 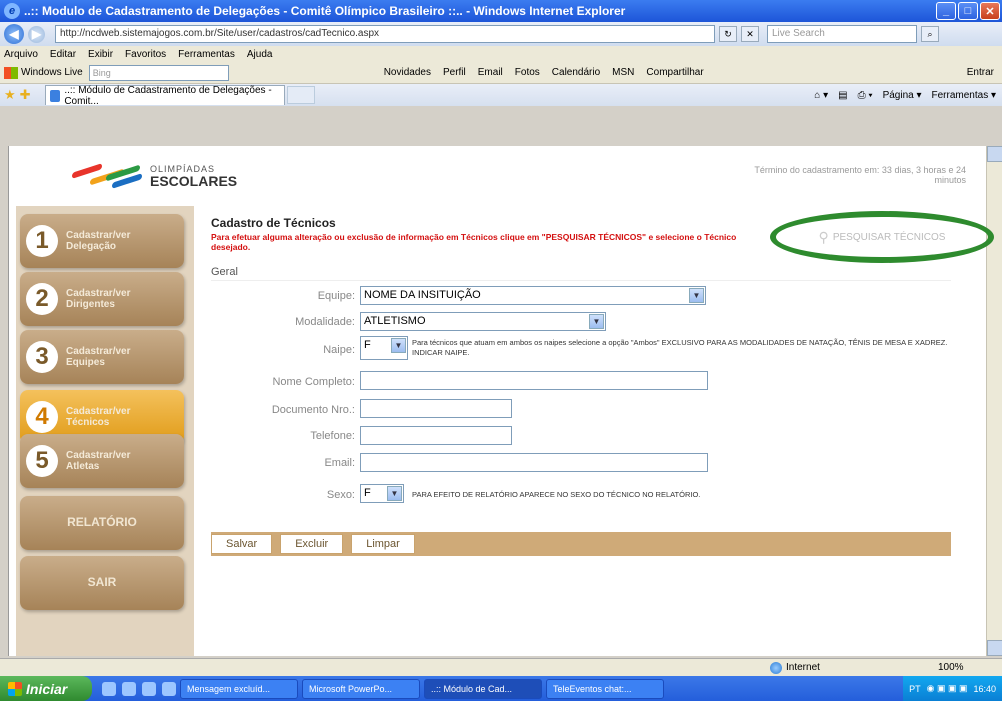 I want to click on modalidade-label: Modalidade:, so click(x=325, y=322).